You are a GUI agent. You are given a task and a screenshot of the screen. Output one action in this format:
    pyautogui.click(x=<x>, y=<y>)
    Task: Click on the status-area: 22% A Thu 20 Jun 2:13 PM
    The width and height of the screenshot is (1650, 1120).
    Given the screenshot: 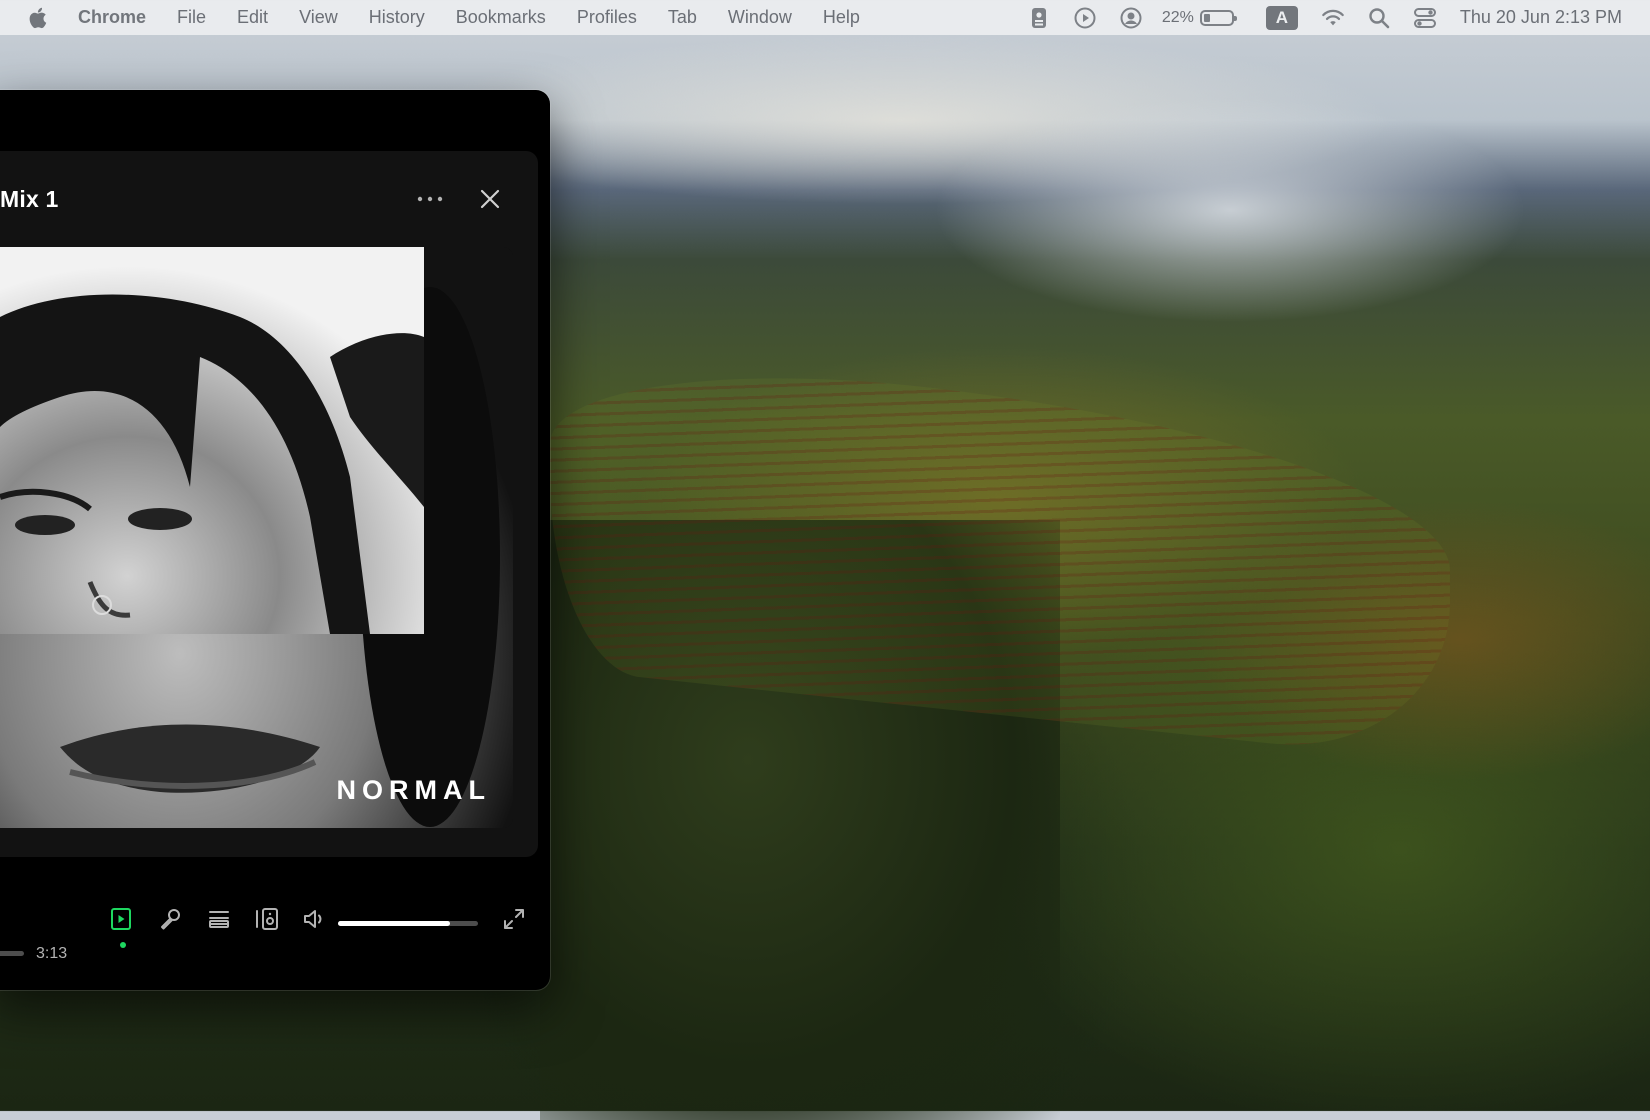 What is the action you would take?
    pyautogui.click(x=1333, y=17)
    